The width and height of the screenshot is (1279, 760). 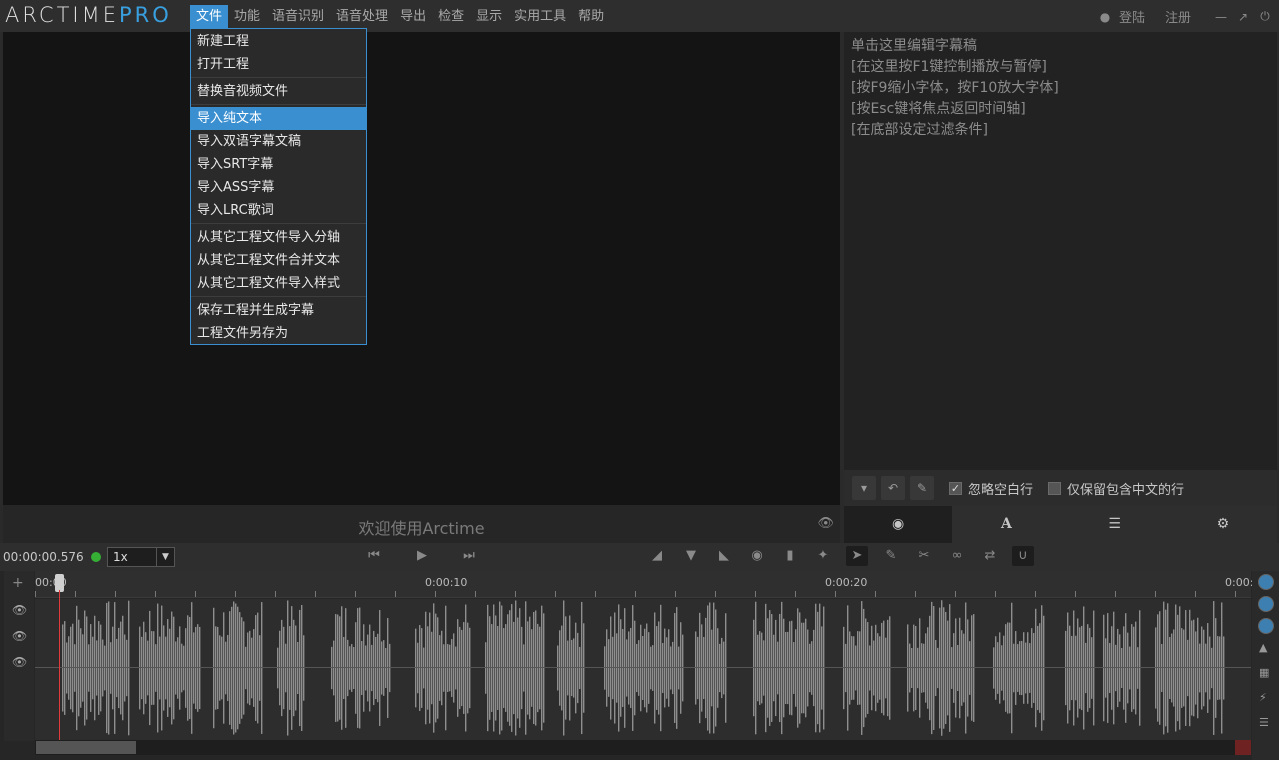 I want to click on camera-icon: ◉, so click(x=757, y=555).